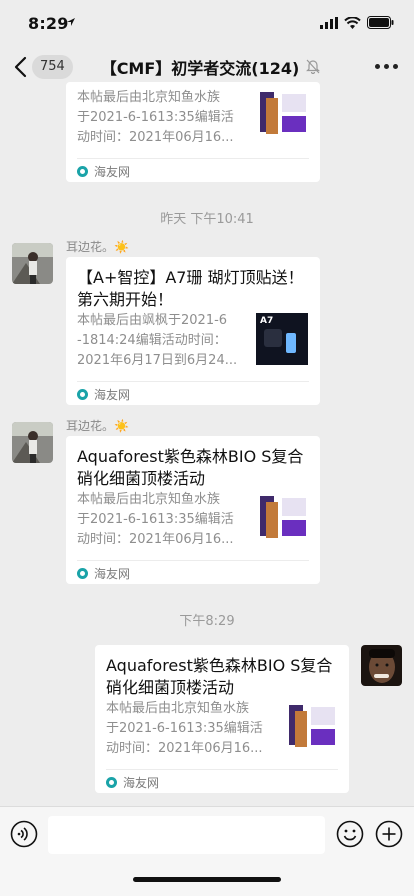 This screenshot has width=414, height=896. Describe the element at coordinates (380, 22) in the screenshot. I see `battery-icon` at that location.